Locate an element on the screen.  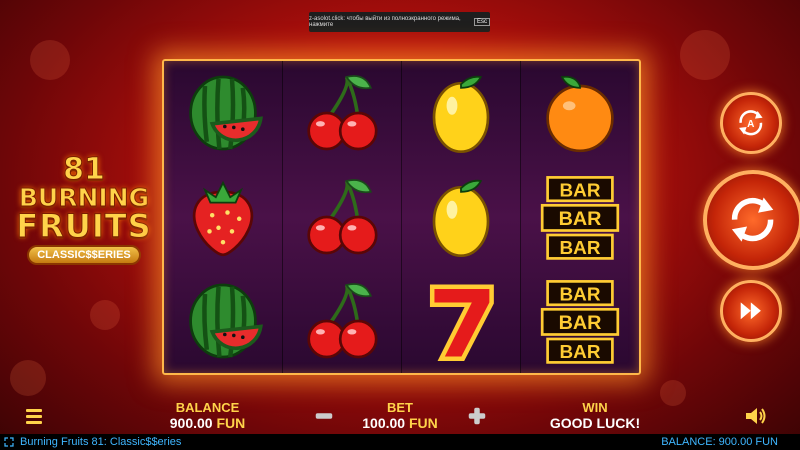
win-display: WIN GOOD LUCK! is located at coordinates (595, 415).